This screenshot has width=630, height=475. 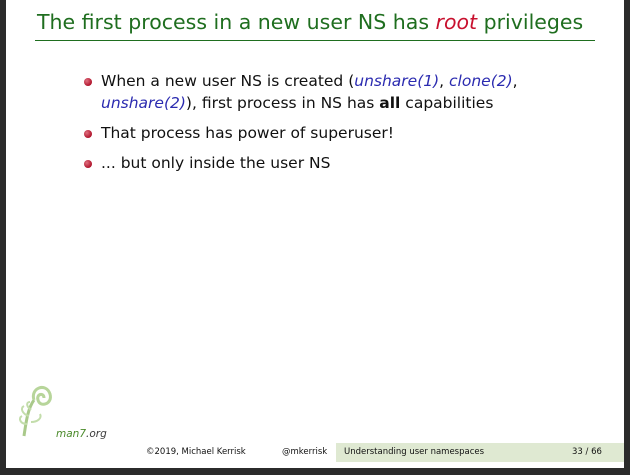 I want to click on footer-page-number: 33 / 66, so click(x=587, y=452).